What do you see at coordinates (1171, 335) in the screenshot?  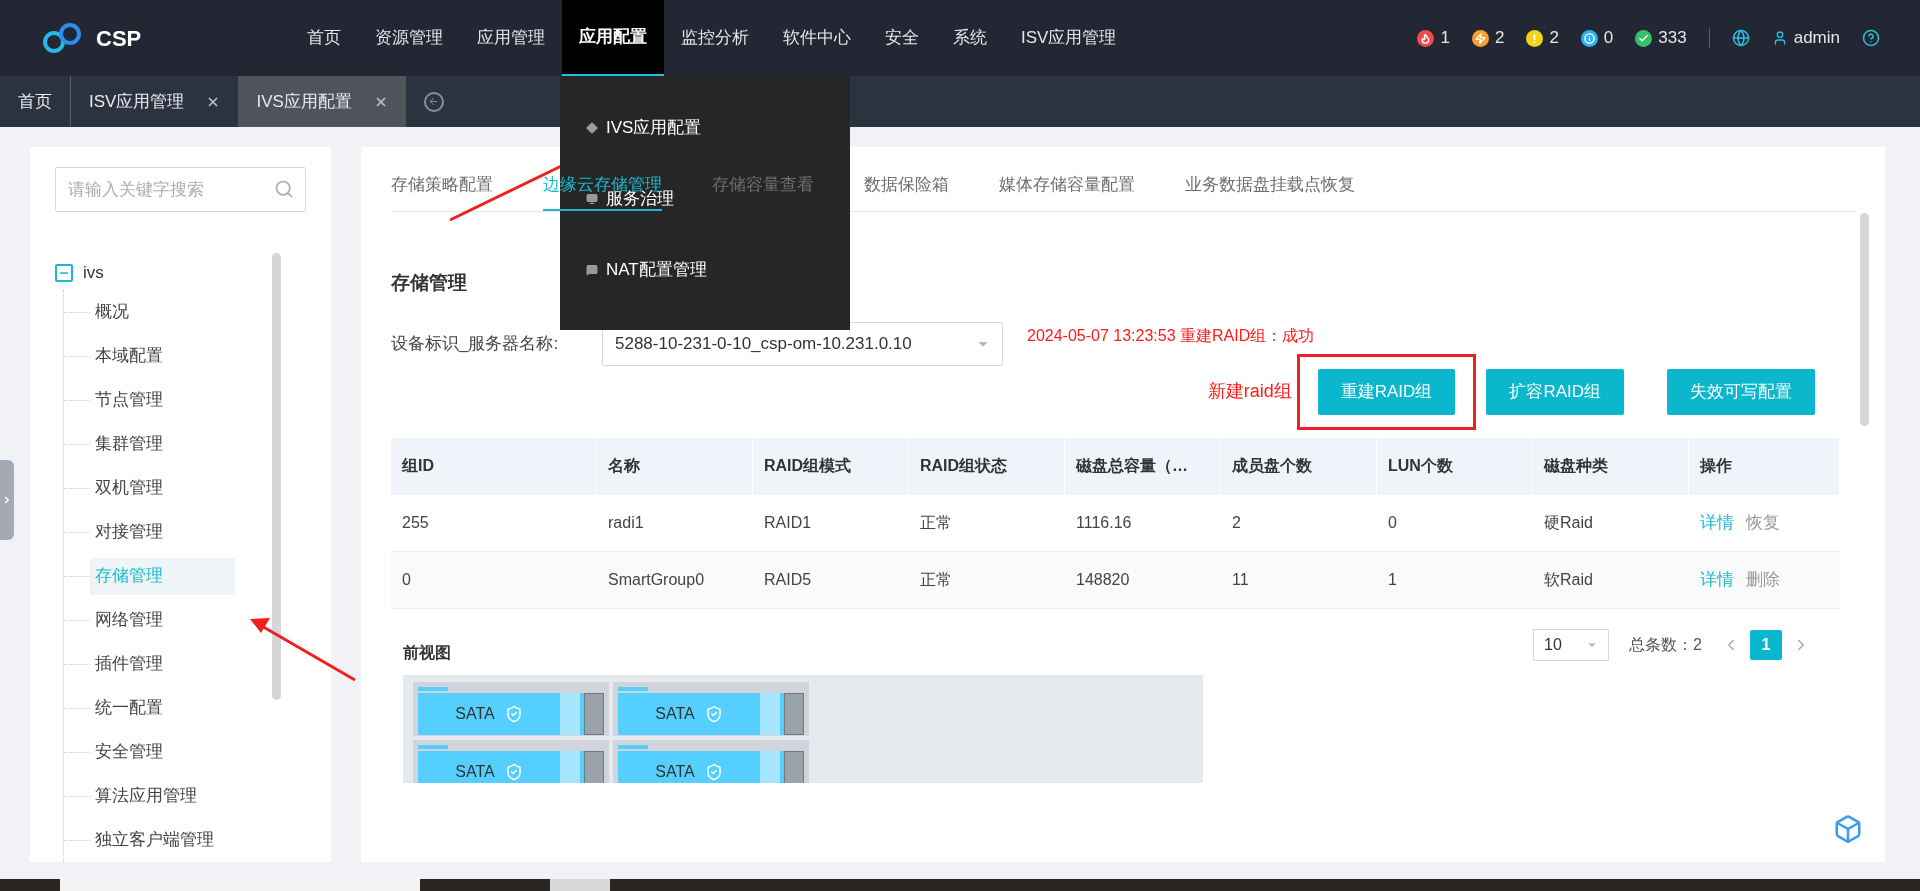 I see `status-message: 2024-05-07 13:23:53 重建RAID组：成功` at bounding box center [1171, 335].